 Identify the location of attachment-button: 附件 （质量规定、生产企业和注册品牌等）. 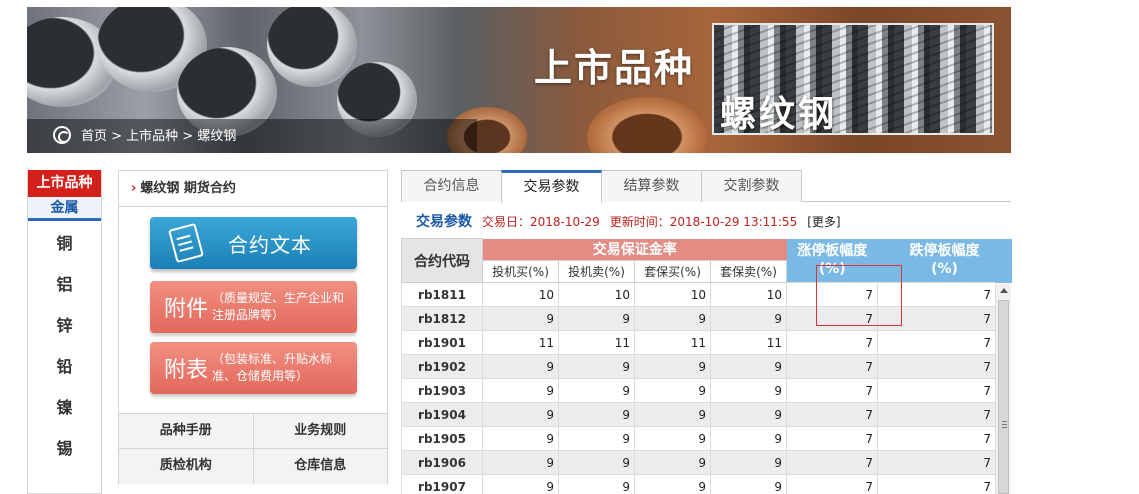
(253, 307).